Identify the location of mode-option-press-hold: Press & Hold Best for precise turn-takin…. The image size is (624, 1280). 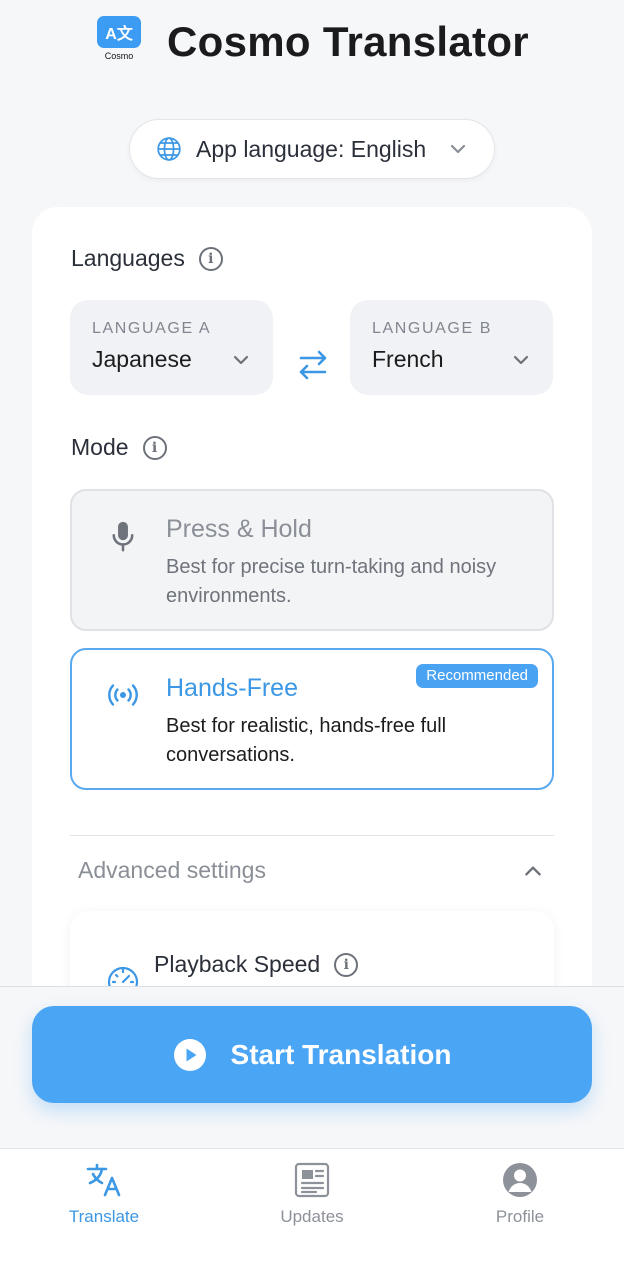
(312, 560).